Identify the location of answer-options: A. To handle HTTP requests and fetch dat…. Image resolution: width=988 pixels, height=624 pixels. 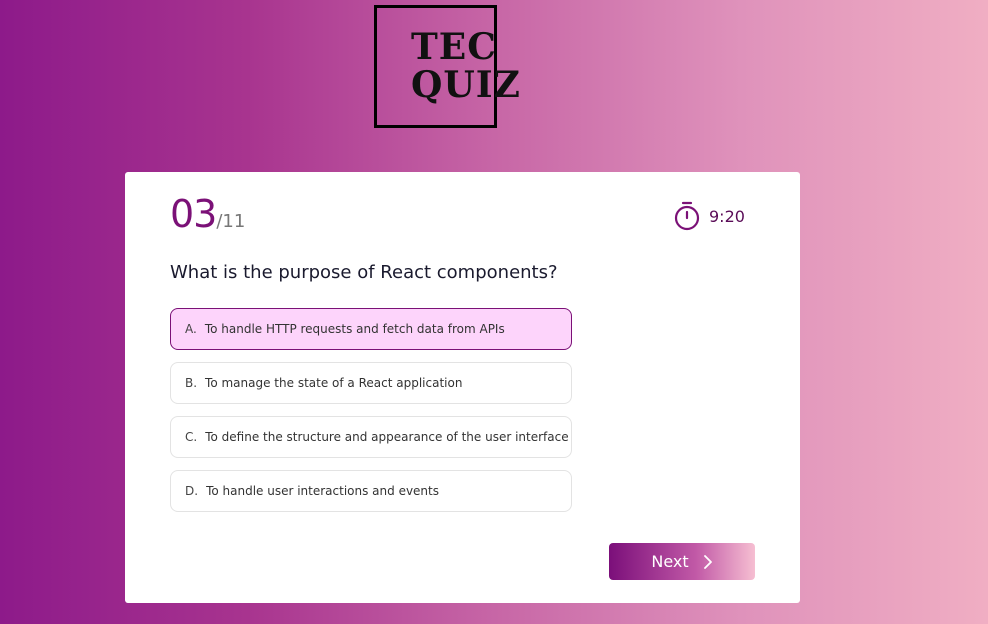
(371, 416).